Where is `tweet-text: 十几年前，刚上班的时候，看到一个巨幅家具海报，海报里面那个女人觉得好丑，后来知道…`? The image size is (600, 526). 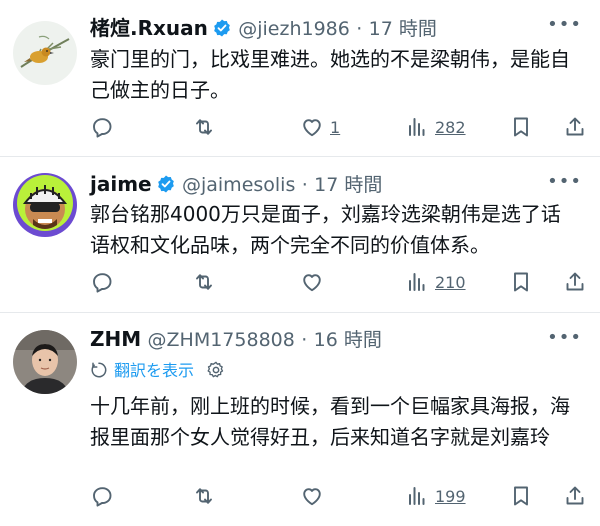
tweet-text: 十几年前，刚上班的时候，看到一个巨幅家具海报，海报里面那个女人觉得好丑，后来知道… is located at coordinates (330, 421).